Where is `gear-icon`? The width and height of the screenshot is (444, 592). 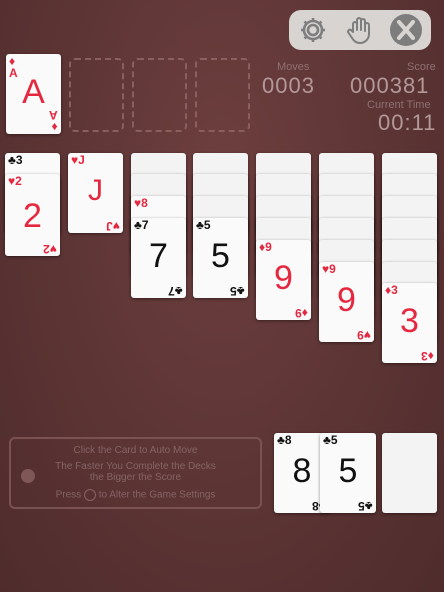
gear-icon is located at coordinates (313, 30).